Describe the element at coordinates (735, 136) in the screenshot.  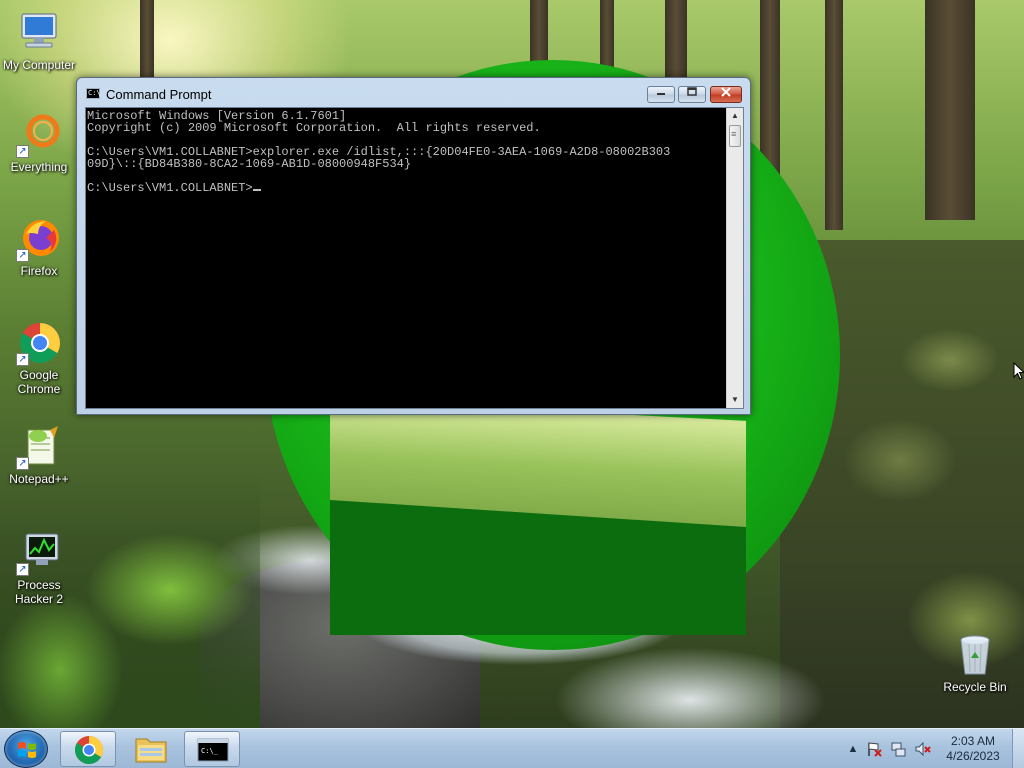
I see `scrollbar-thumb` at that location.